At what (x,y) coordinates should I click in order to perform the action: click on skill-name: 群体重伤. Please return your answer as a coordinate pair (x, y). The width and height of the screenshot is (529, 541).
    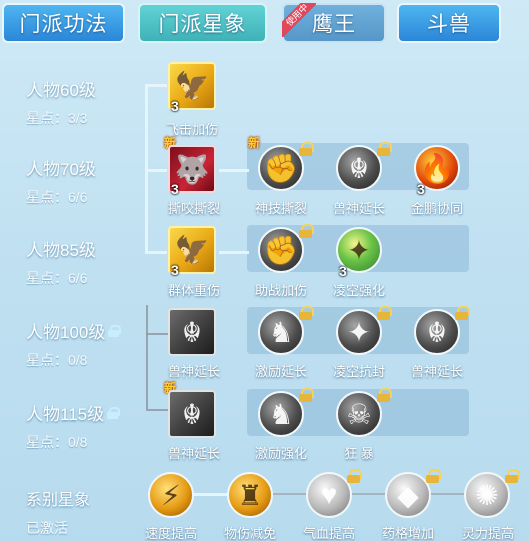
    Looking at the image, I should click on (194, 290).